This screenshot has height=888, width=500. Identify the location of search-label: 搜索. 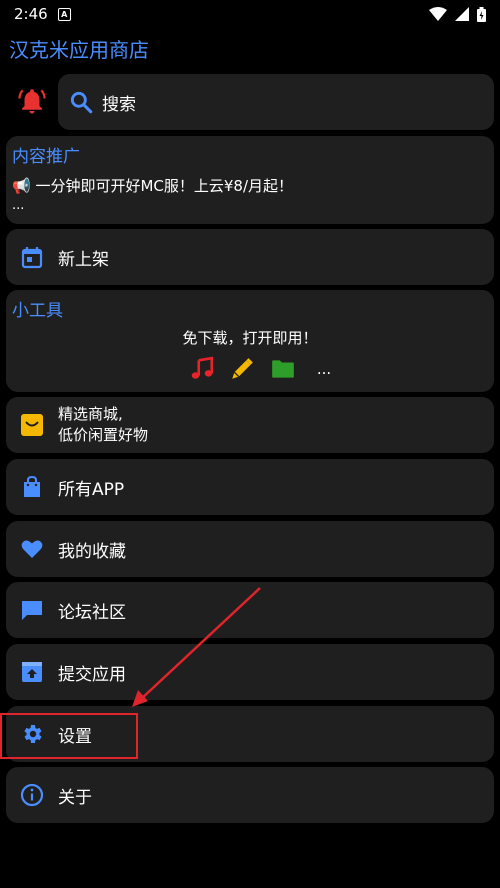
(119, 104).